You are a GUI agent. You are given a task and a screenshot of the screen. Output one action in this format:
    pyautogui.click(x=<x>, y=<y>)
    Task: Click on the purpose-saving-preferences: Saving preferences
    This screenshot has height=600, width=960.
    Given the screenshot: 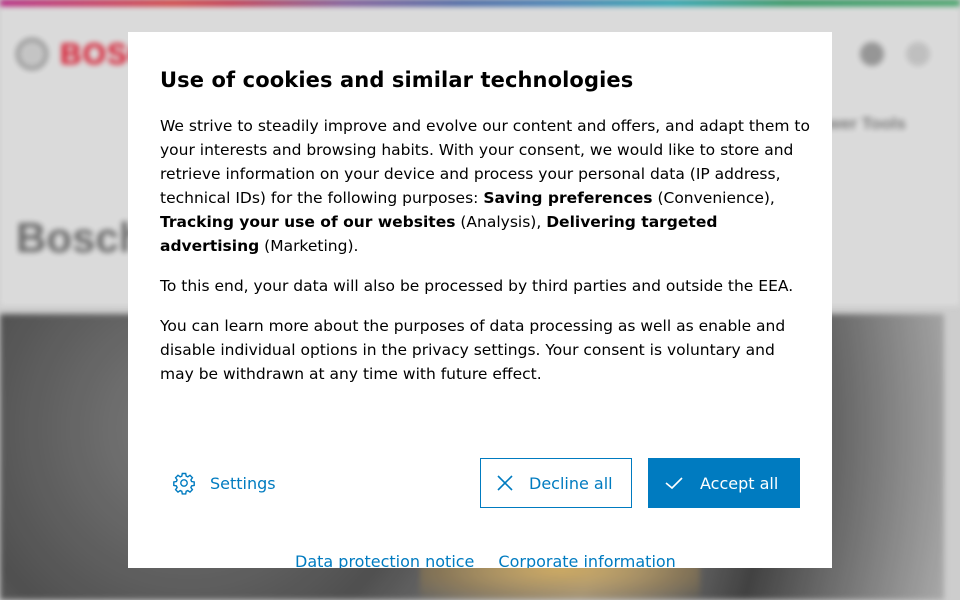 What is the action you would take?
    pyautogui.click(x=568, y=198)
    